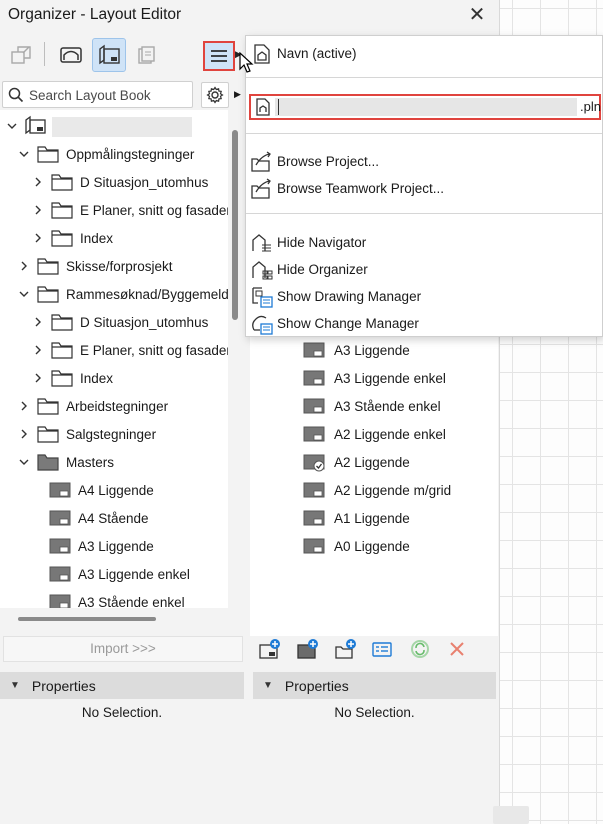 The height and width of the screenshot is (824, 603). What do you see at coordinates (109, 55) in the screenshot?
I see `layout-book-icon` at bounding box center [109, 55].